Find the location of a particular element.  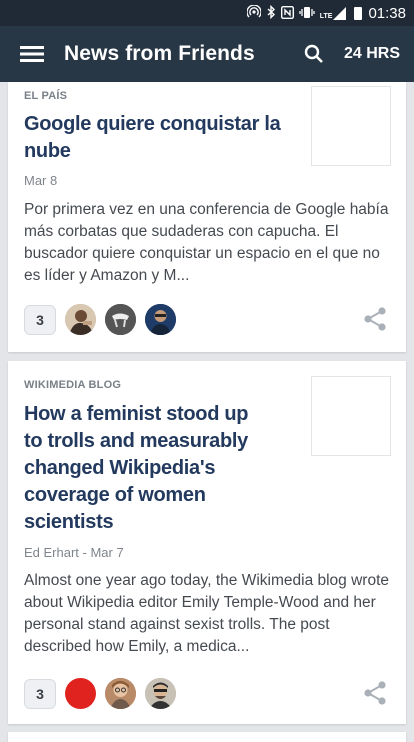

vibrate-icon is located at coordinates (307, 13).